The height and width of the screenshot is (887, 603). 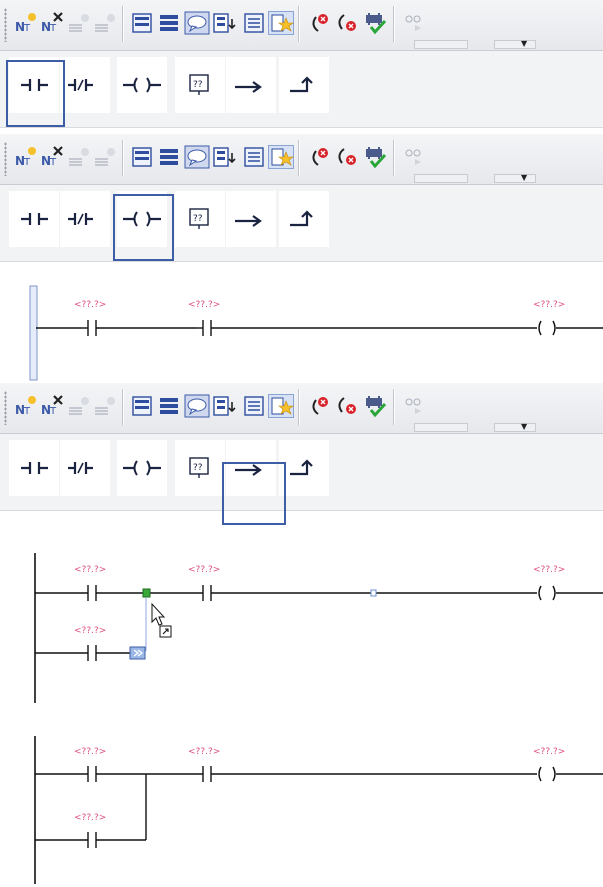 I want to click on close-branch-icon, so click(x=301, y=84).